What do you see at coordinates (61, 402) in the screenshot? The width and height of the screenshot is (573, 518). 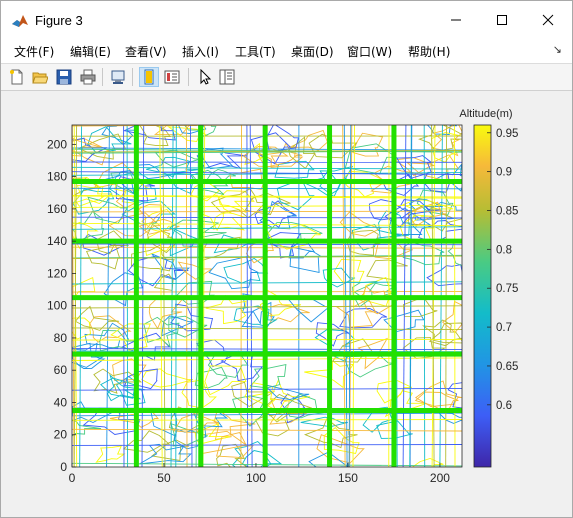 I see `y-tick-label: 40` at bounding box center [61, 402].